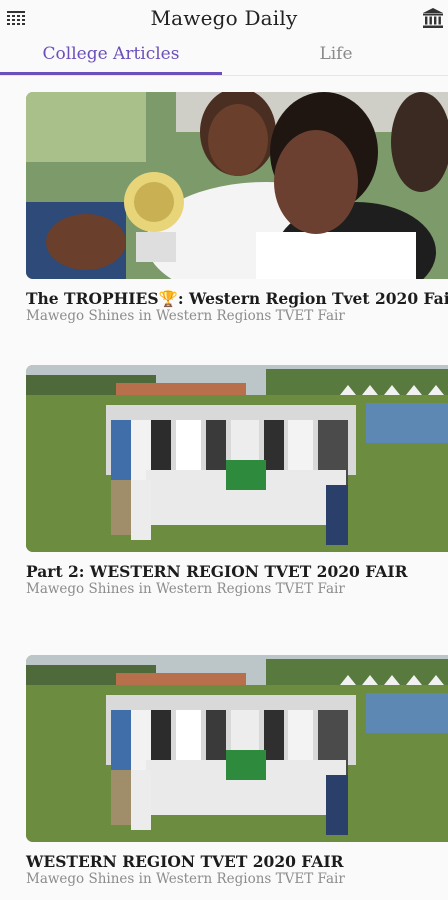  What do you see at coordinates (224, 75) in the screenshot?
I see `tab-divider` at bounding box center [224, 75].